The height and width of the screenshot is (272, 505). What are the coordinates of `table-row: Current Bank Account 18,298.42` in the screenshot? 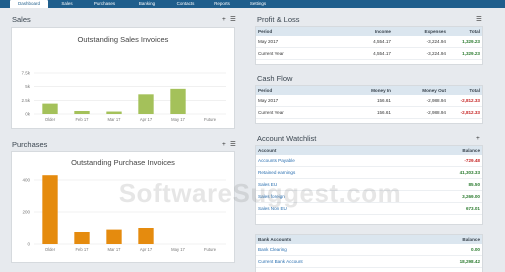 It's located at (369, 262).